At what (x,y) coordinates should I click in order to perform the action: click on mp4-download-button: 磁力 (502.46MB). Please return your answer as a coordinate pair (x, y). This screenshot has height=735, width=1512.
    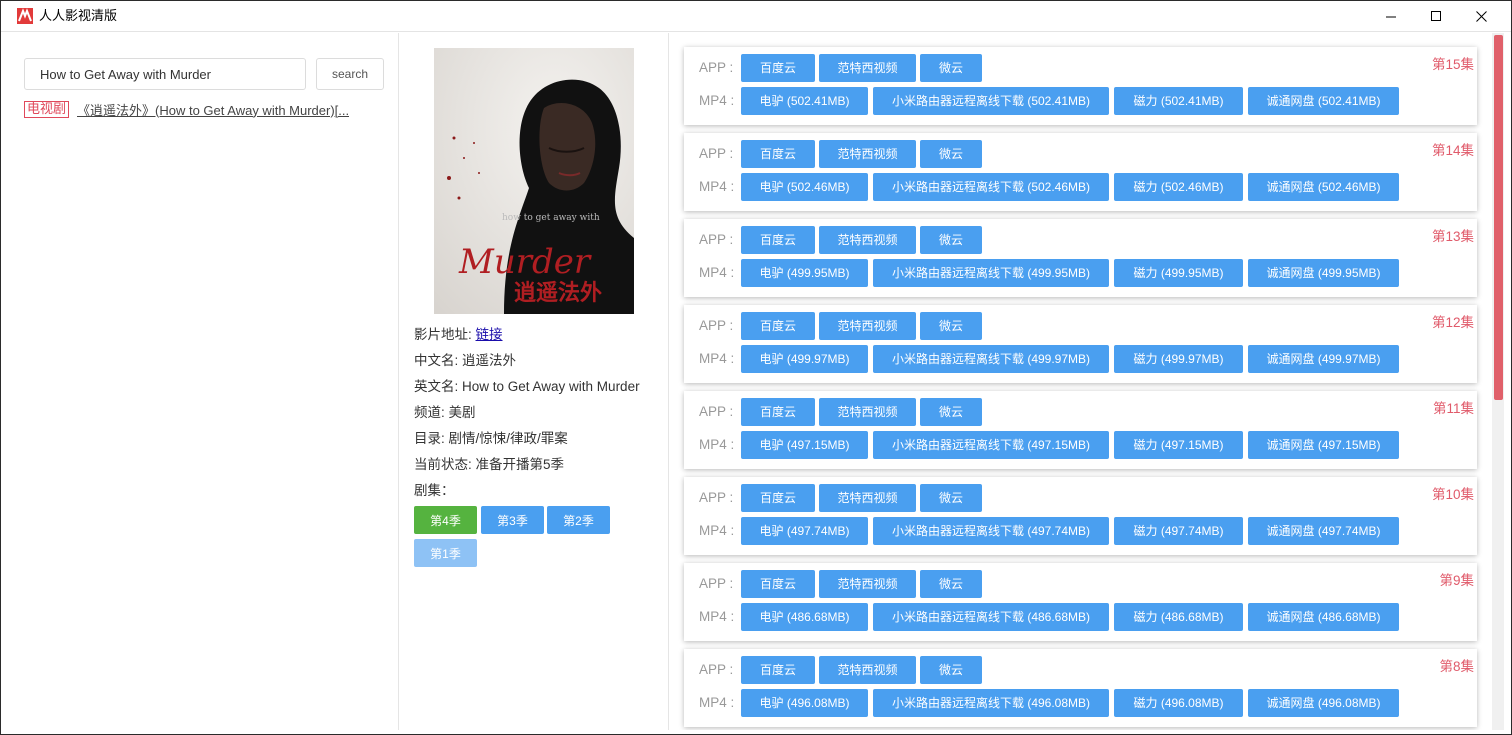
    Looking at the image, I should click on (1178, 187).